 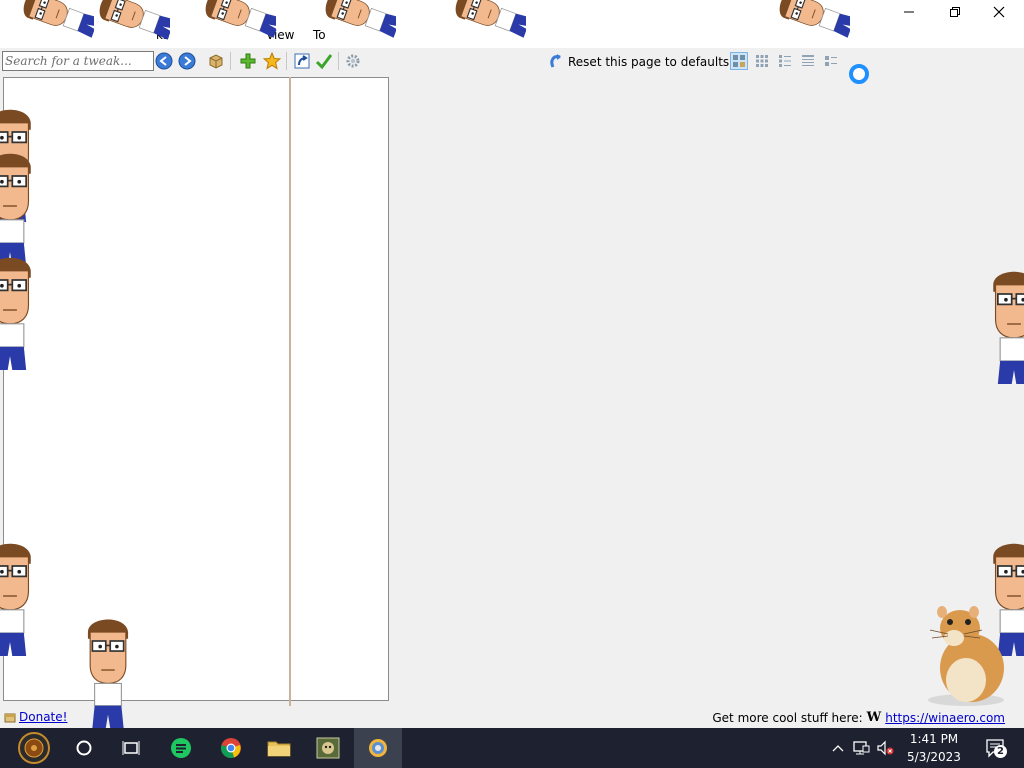 I want to click on show-hidden-icons-button, so click(x=838, y=748).